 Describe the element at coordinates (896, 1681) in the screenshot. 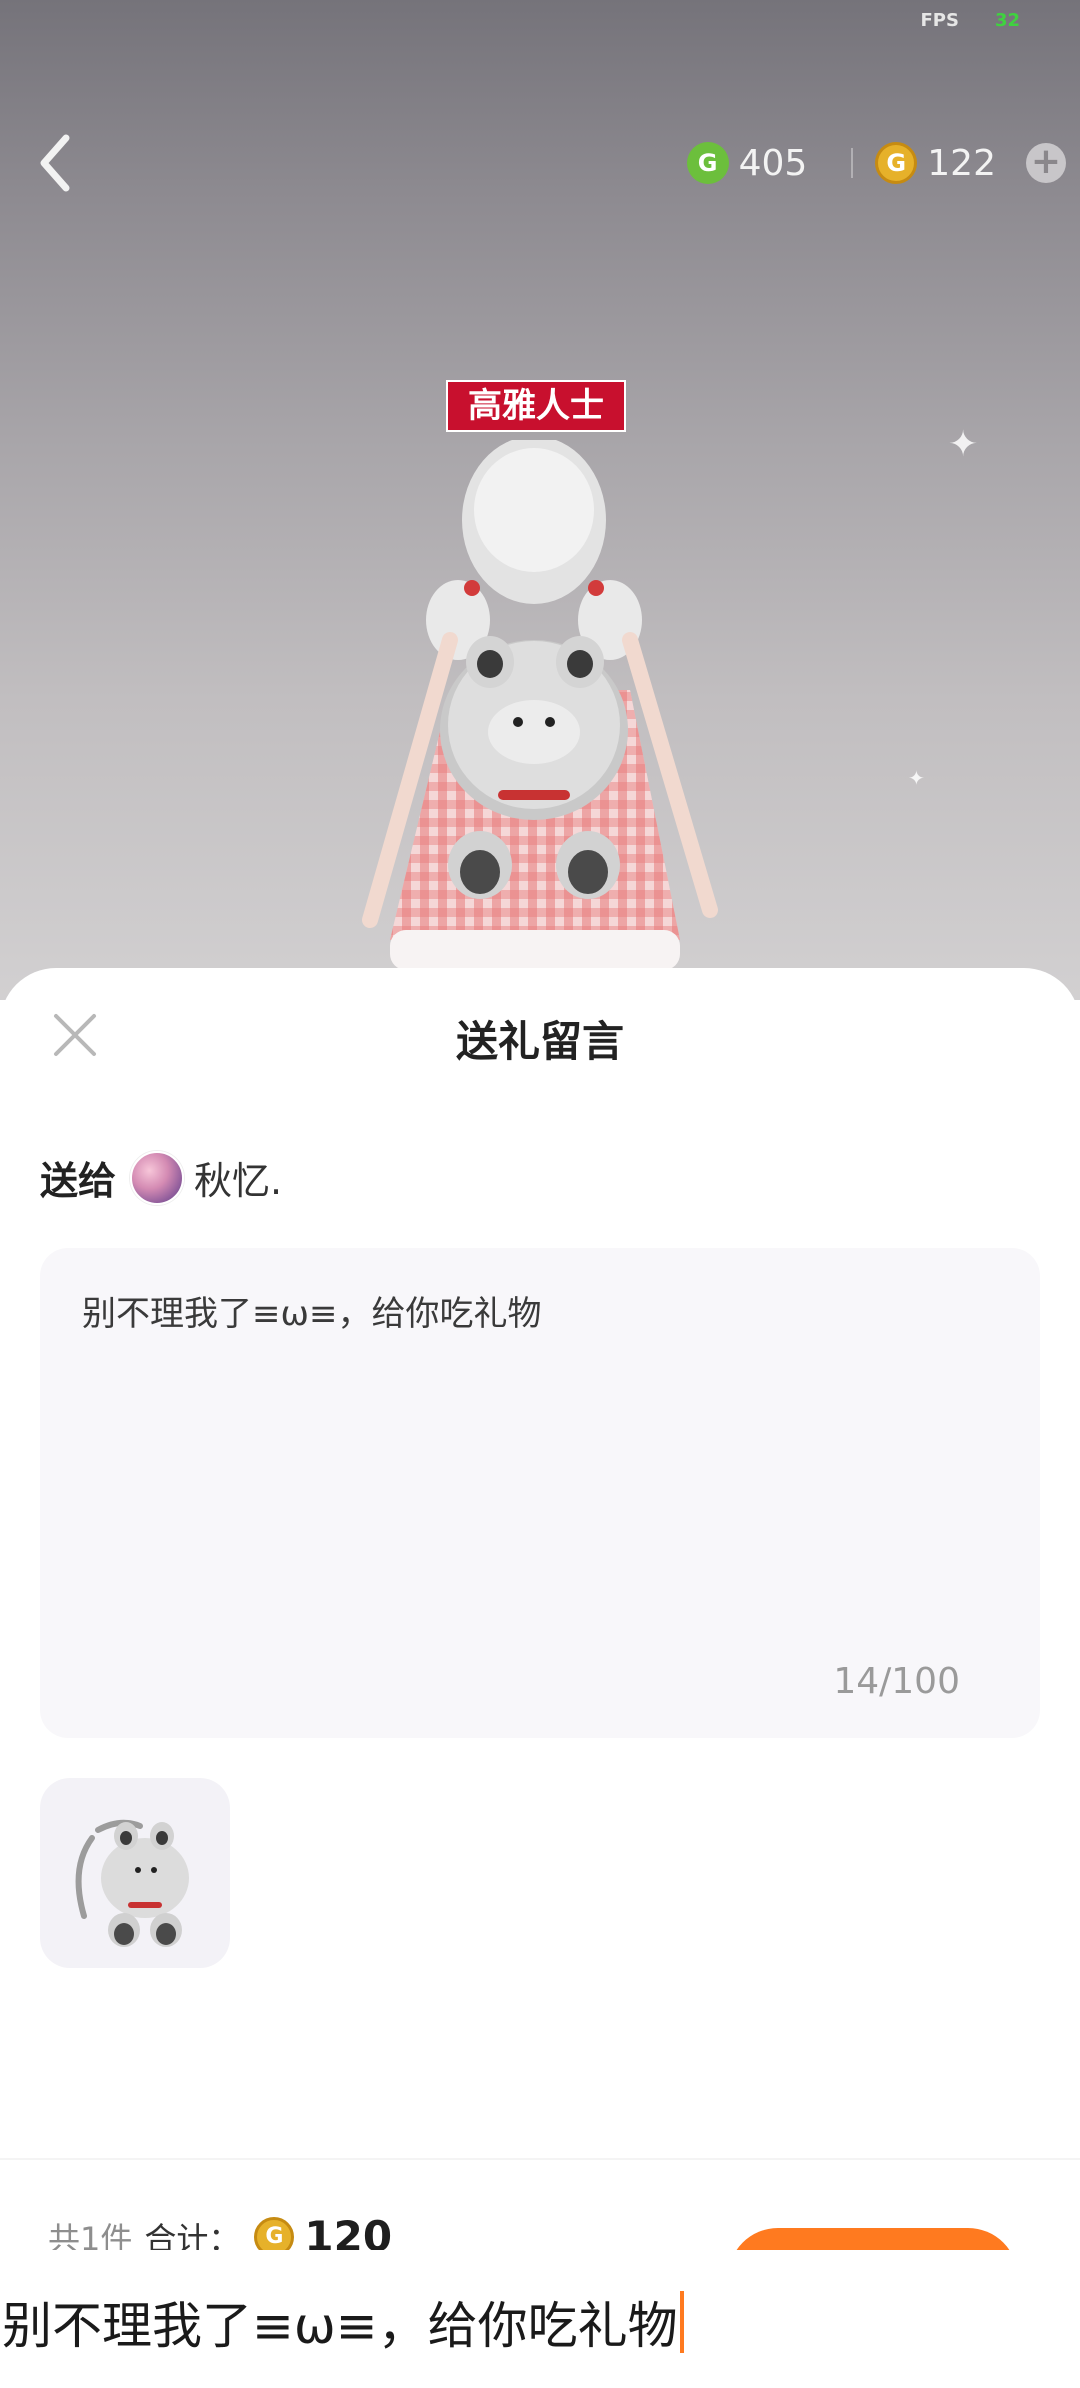

I see `message-char-counter: 14/100` at that location.